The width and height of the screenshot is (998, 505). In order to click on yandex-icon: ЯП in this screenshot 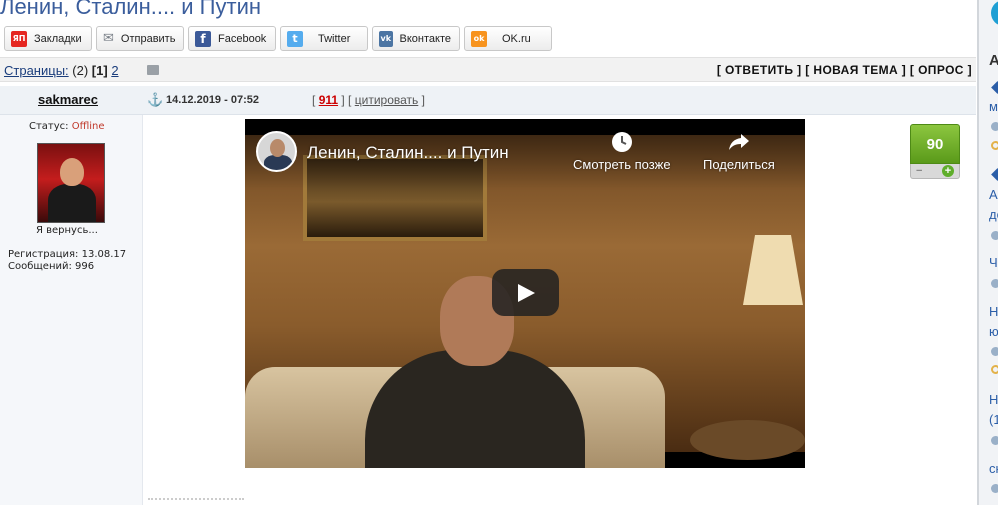, I will do `click(19, 38)`.